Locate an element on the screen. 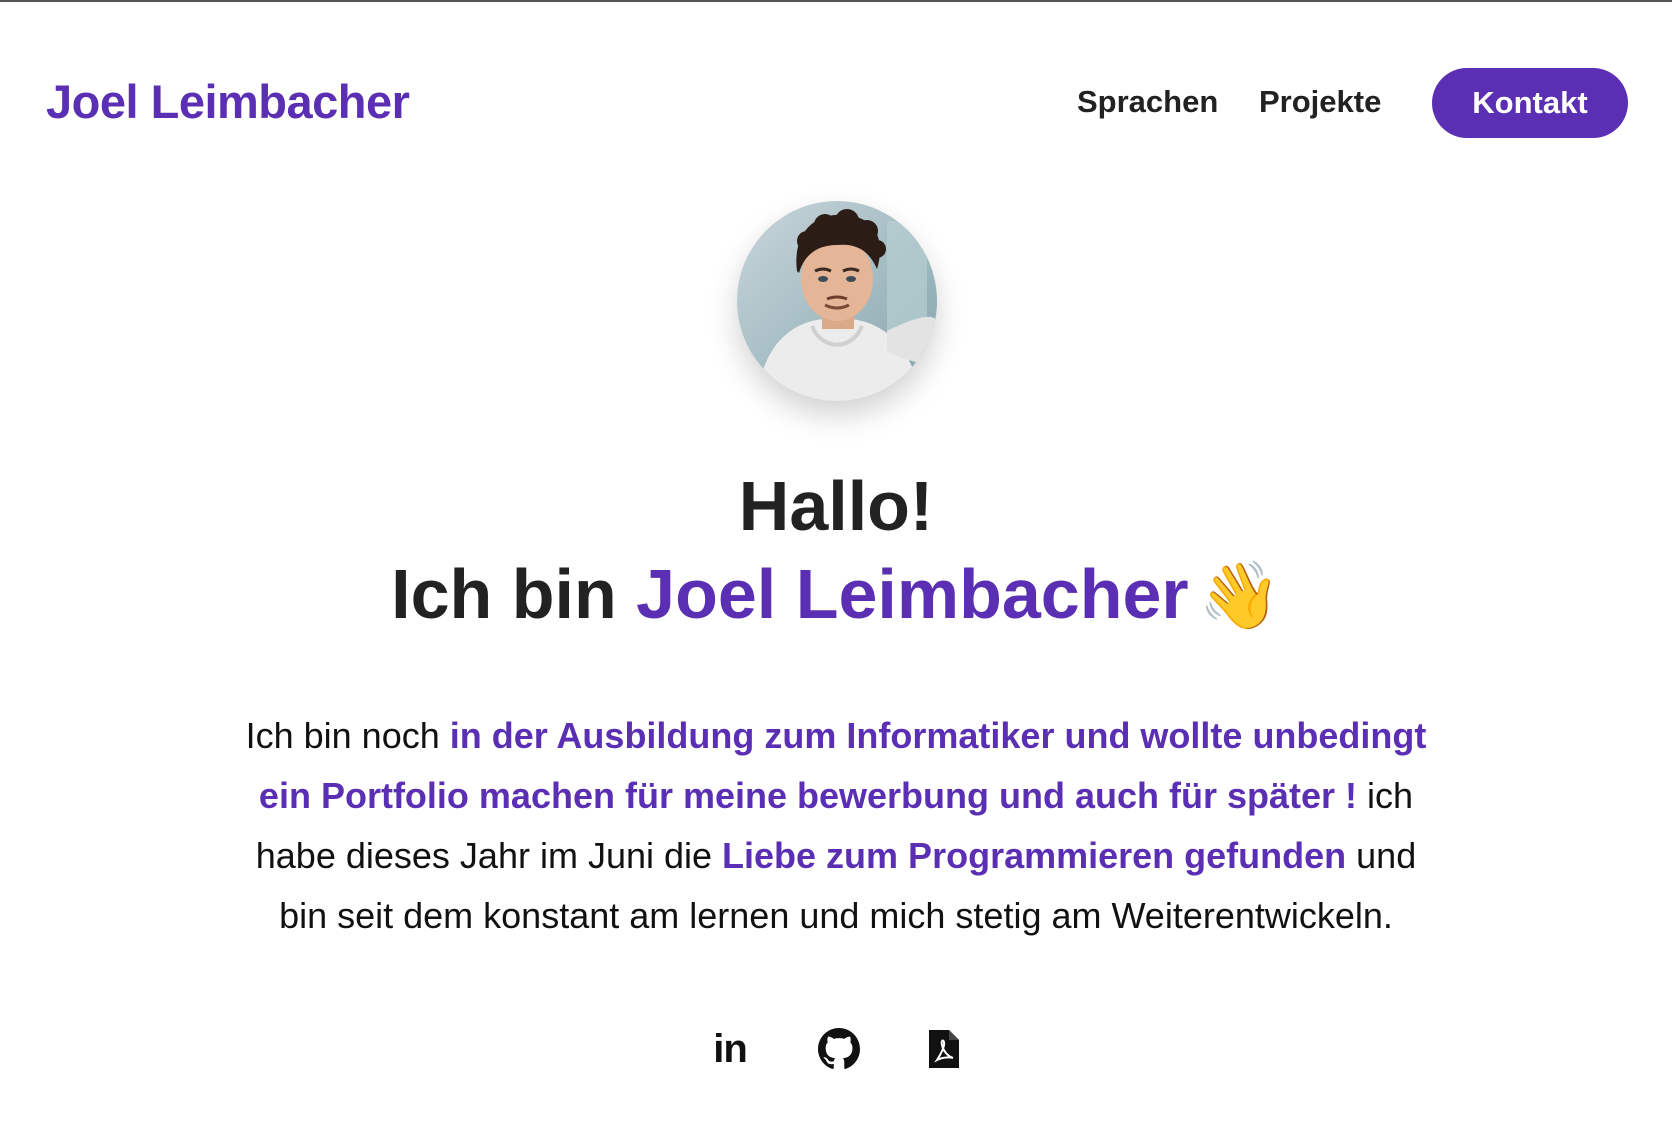 The height and width of the screenshot is (1124, 1672). linkedin-link: in is located at coordinates (730, 1049).